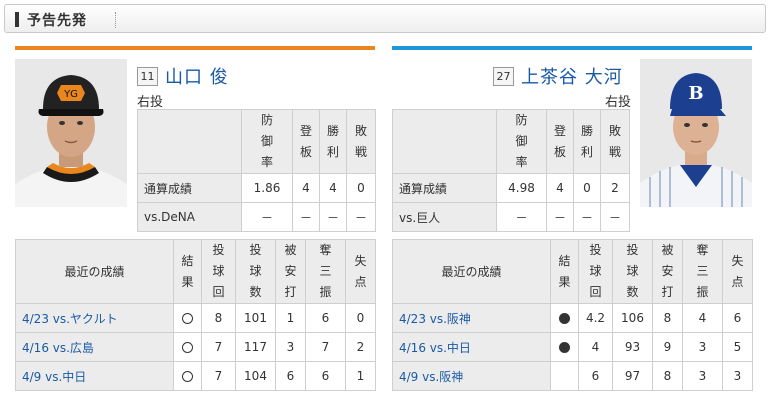 The image size is (773, 403). I want to click on recent-game-link: 4/16 vs.中日, so click(435, 348).